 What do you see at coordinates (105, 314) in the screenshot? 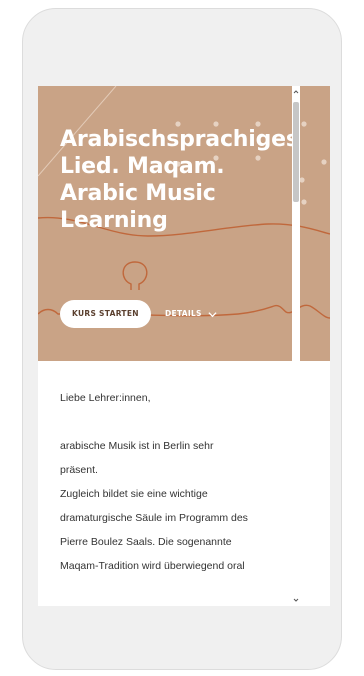
I see `start-course-button: KURS STARTEN` at bounding box center [105, 314].